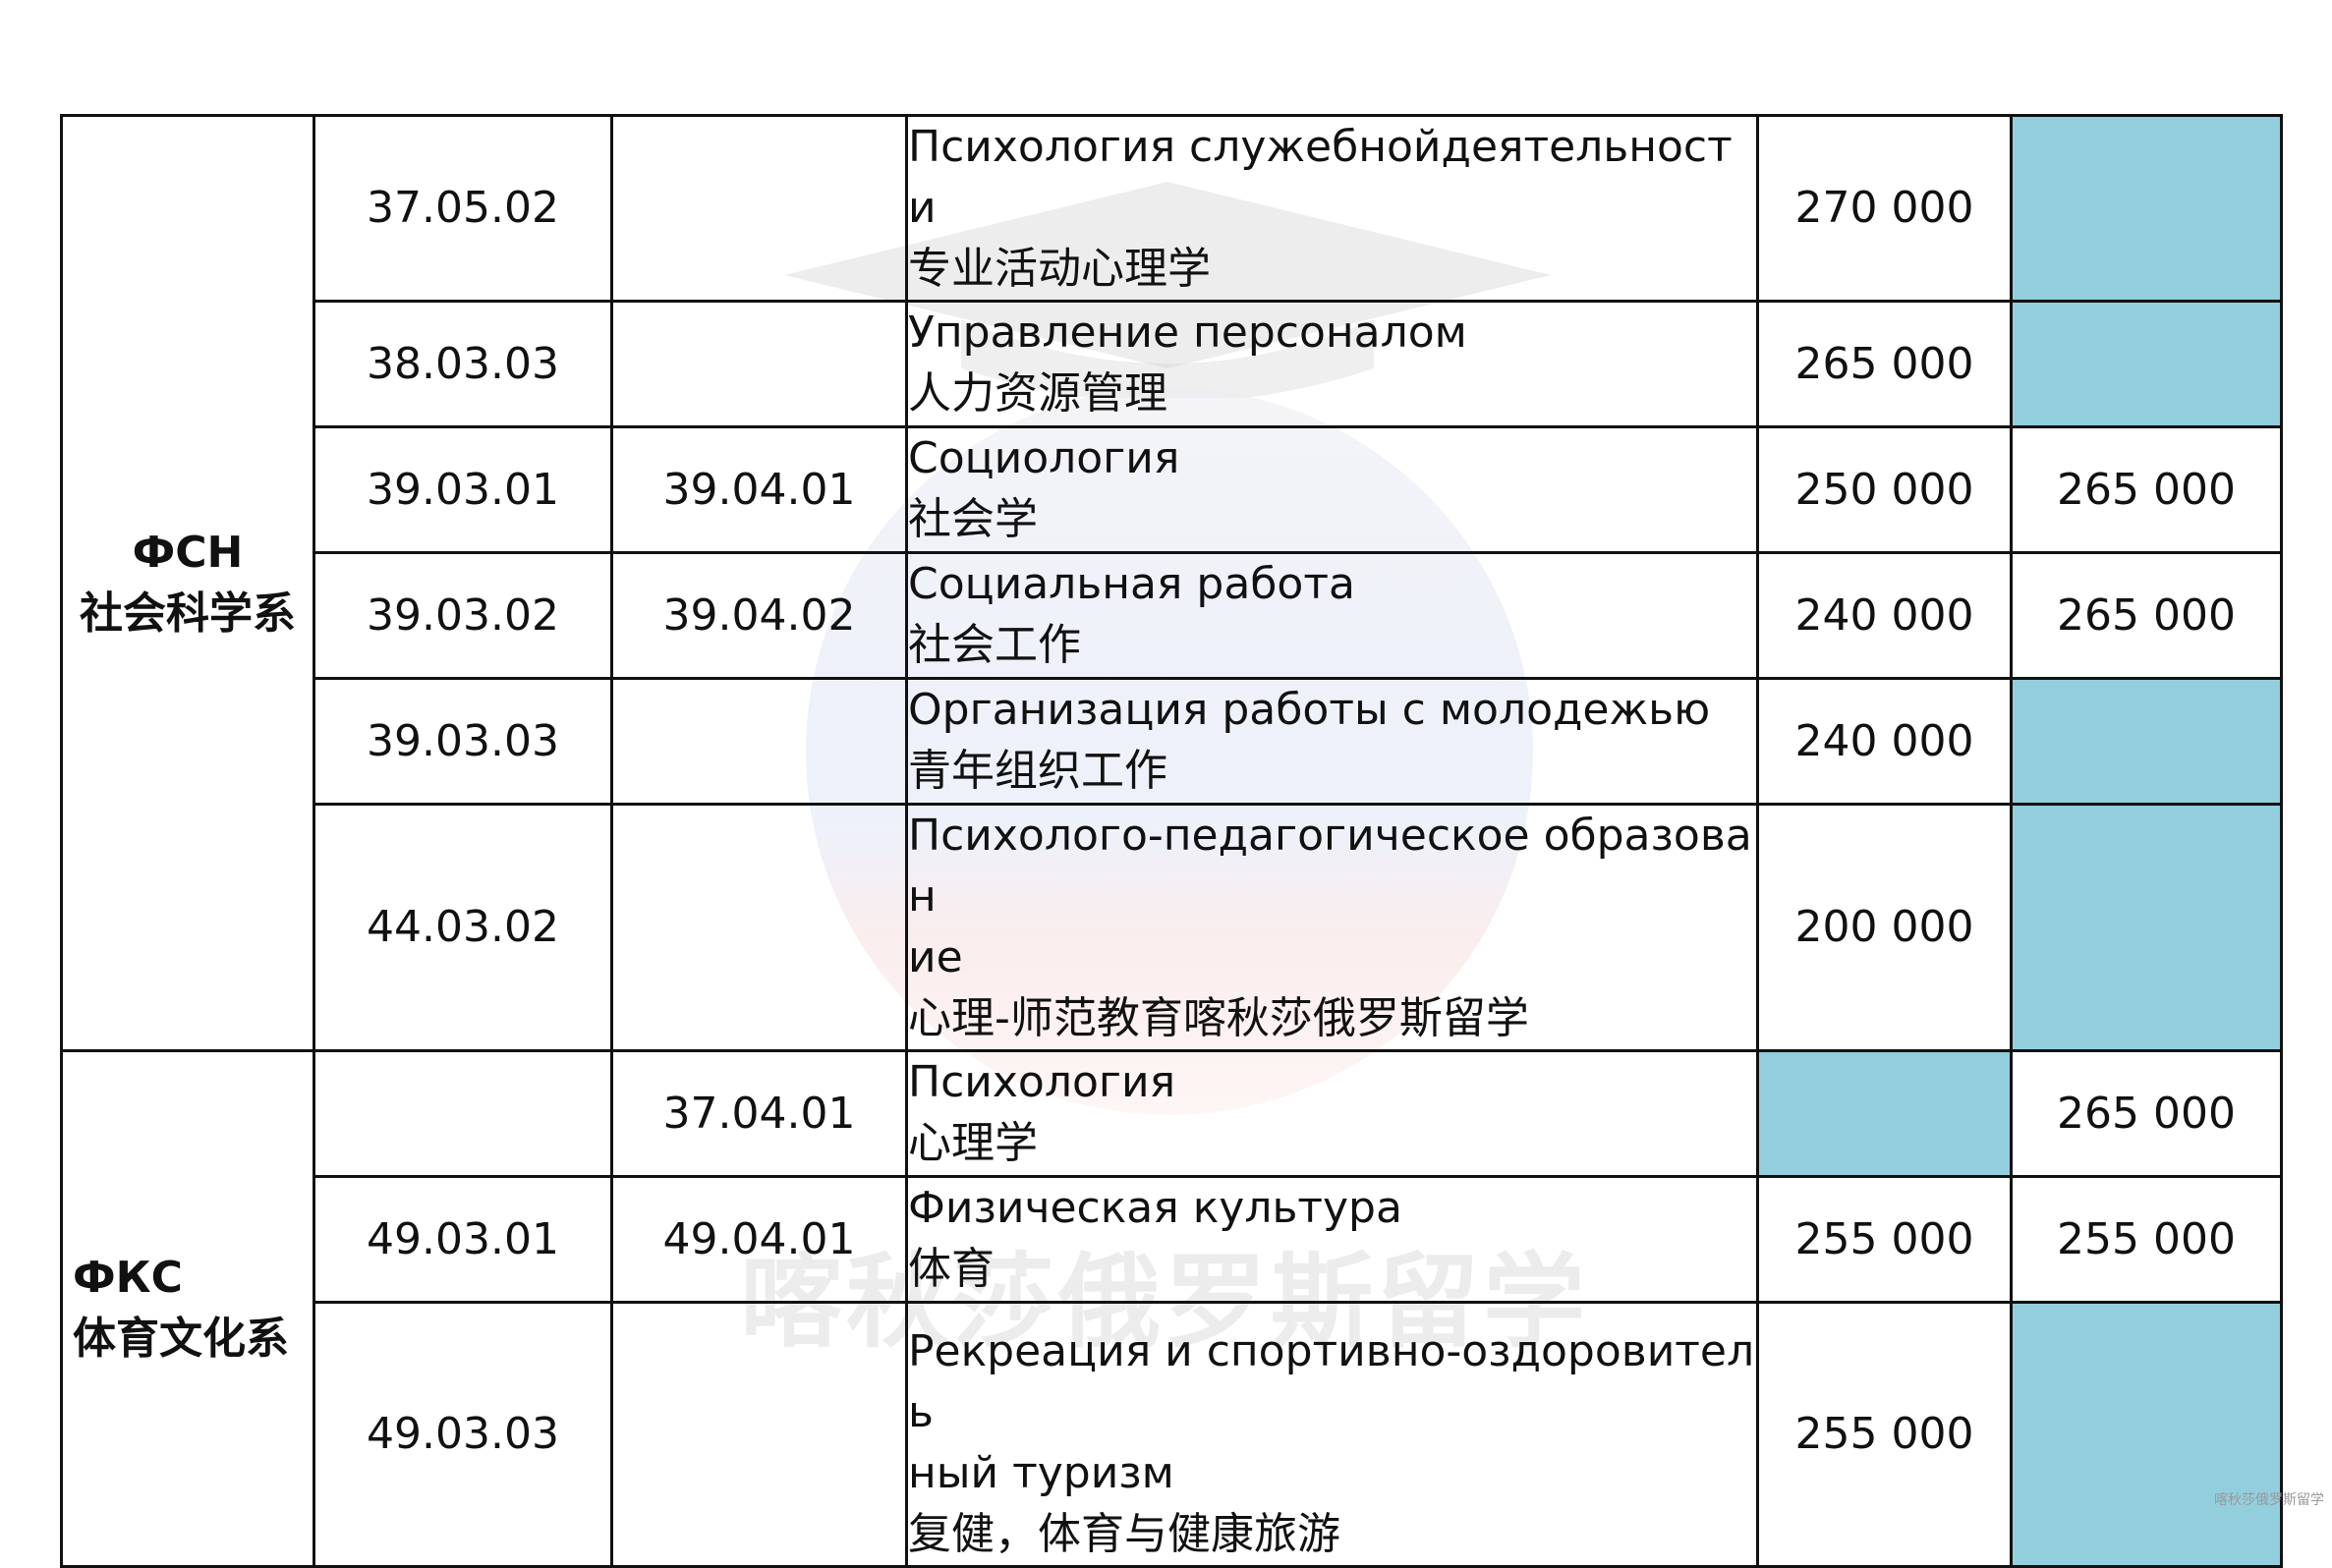  Describe the element at coordinates (1038, 771) in the screenshot. I see `program-name-zh: 青年组织工作` at that location.